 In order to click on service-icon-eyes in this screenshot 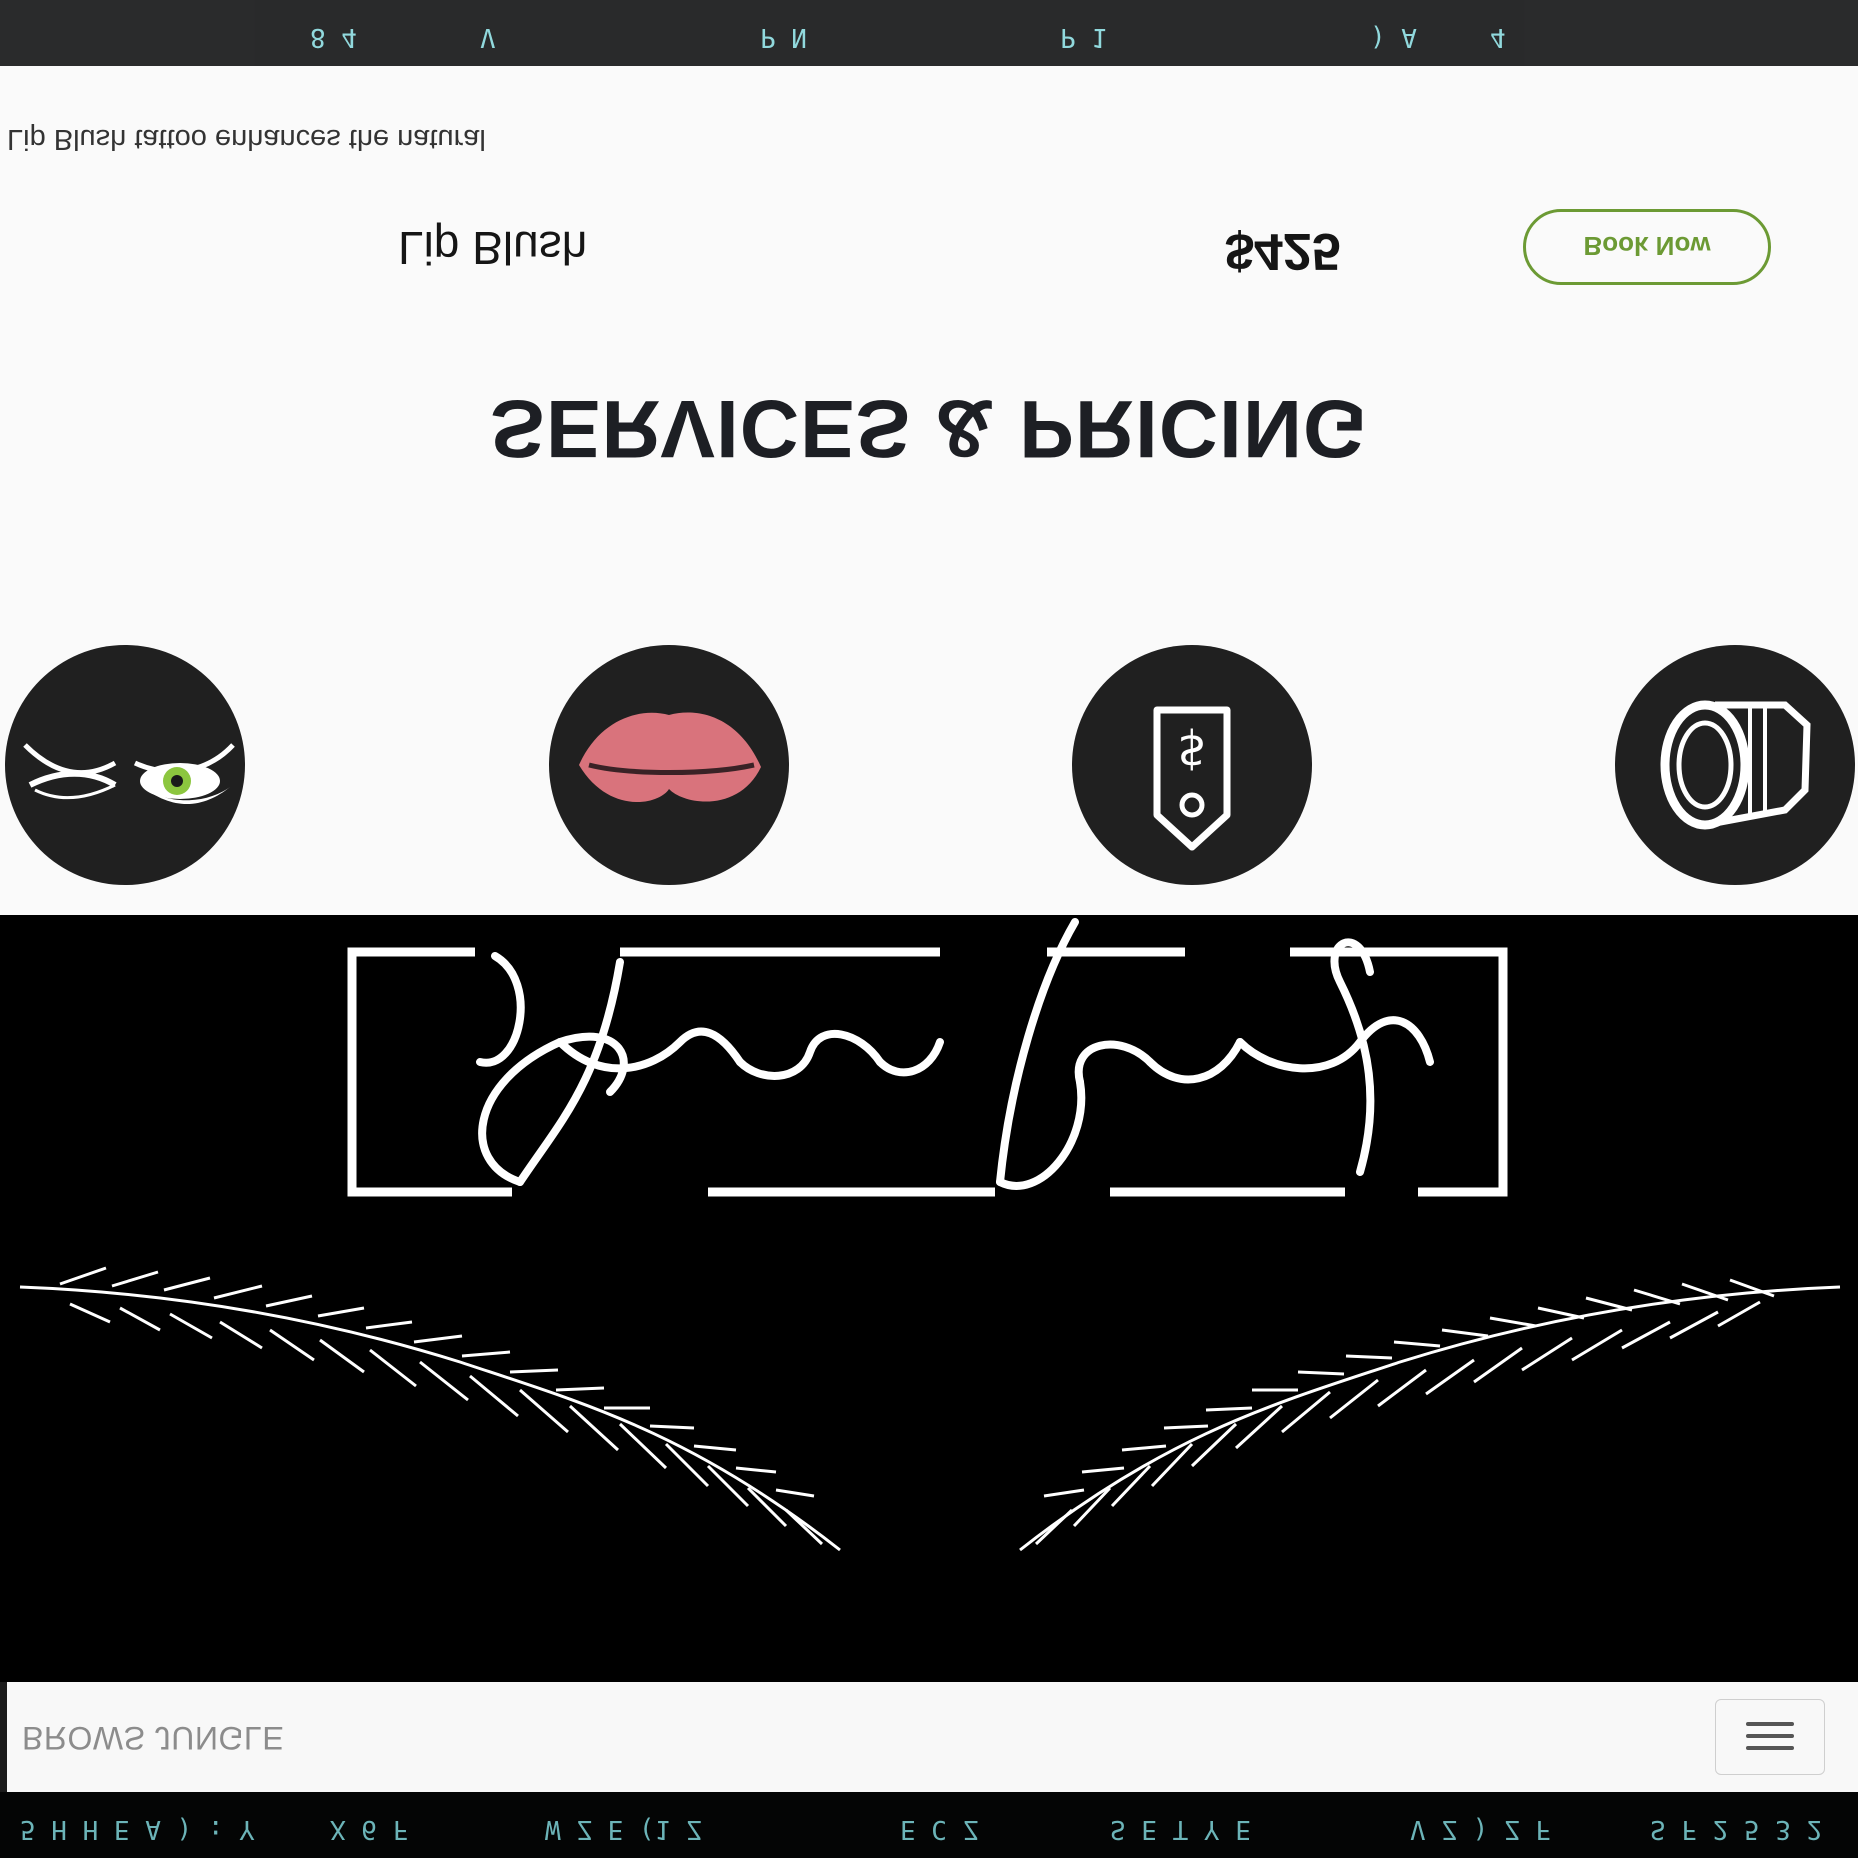, I will do `click(125, 765)`.